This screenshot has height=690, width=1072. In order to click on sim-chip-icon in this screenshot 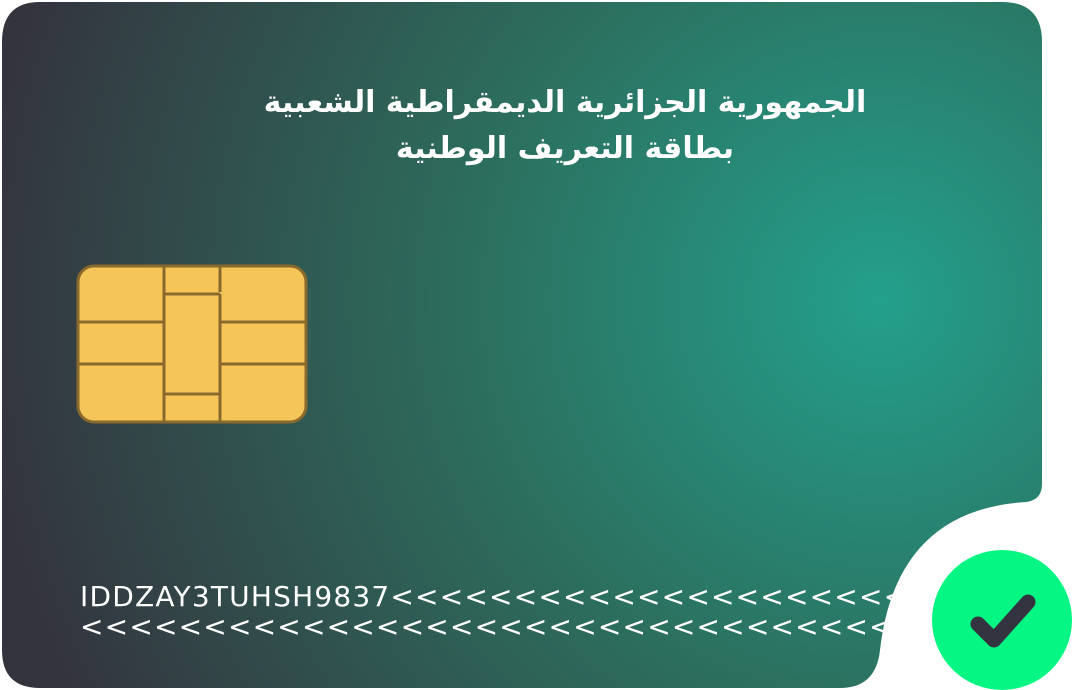, I will do `click(192, 344)`.